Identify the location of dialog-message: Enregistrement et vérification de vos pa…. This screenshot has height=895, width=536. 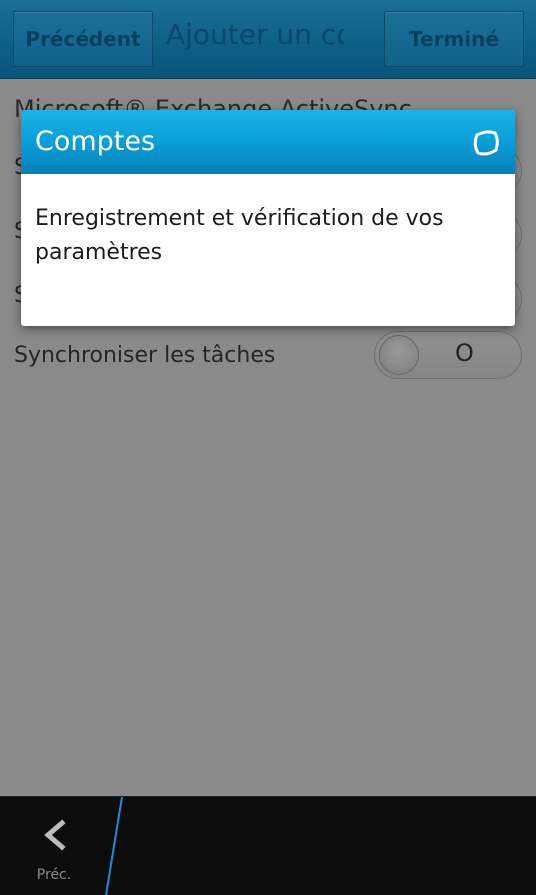
(239, 235).